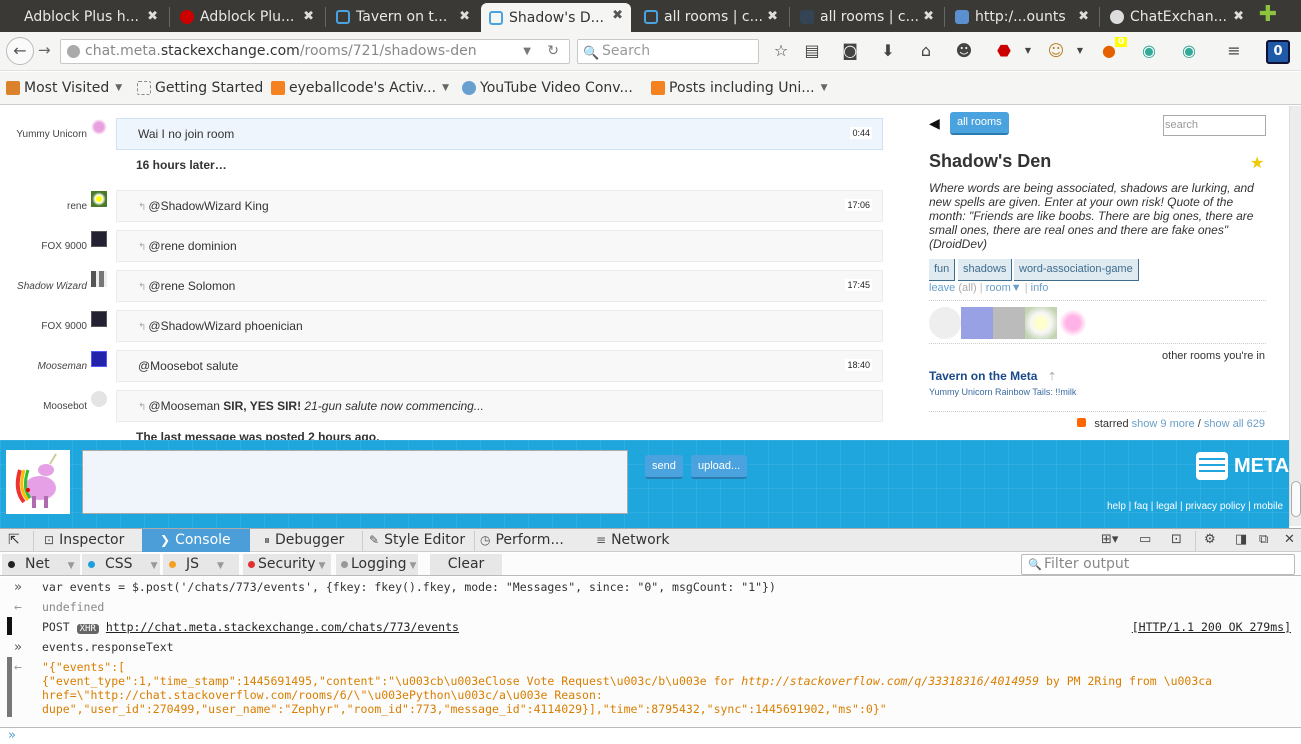  What do you see at coordinates (1176, 539) in the screenshot?
I see `responsive-mode-icon: ⊡` at bounding box center [1176, 539].